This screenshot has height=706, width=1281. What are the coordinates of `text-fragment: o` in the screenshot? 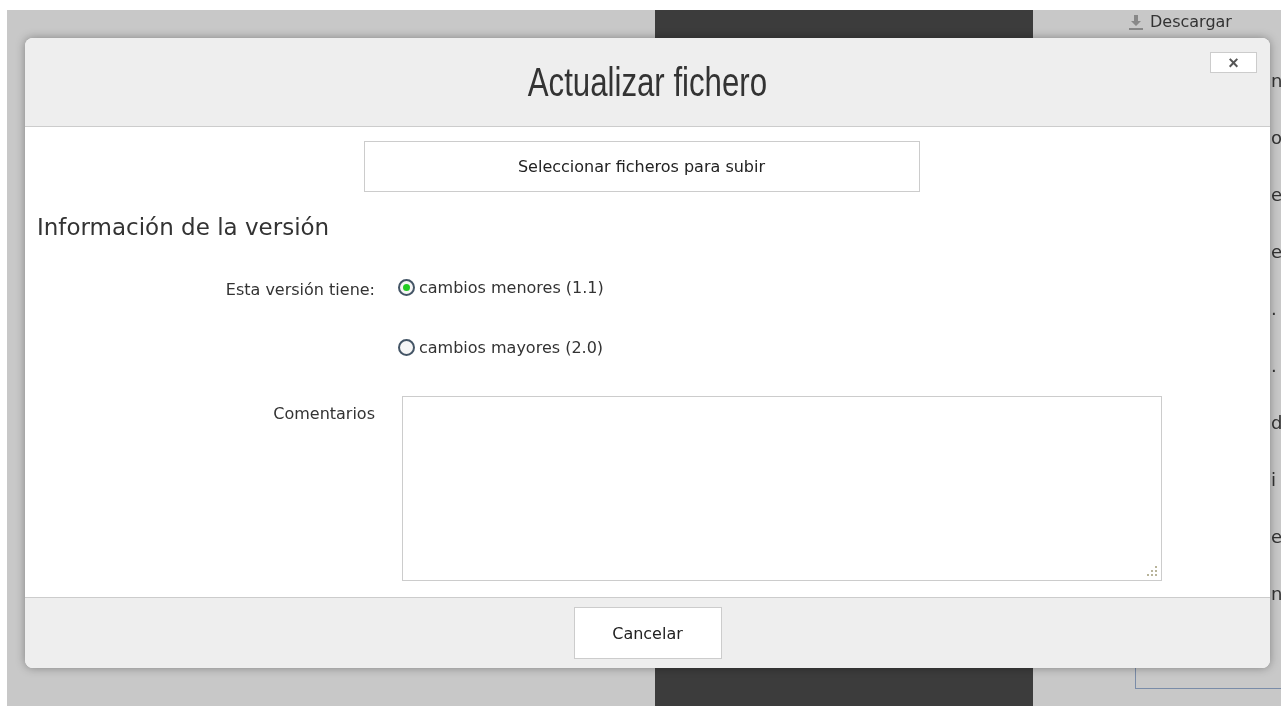 It's located at (1276, 138).